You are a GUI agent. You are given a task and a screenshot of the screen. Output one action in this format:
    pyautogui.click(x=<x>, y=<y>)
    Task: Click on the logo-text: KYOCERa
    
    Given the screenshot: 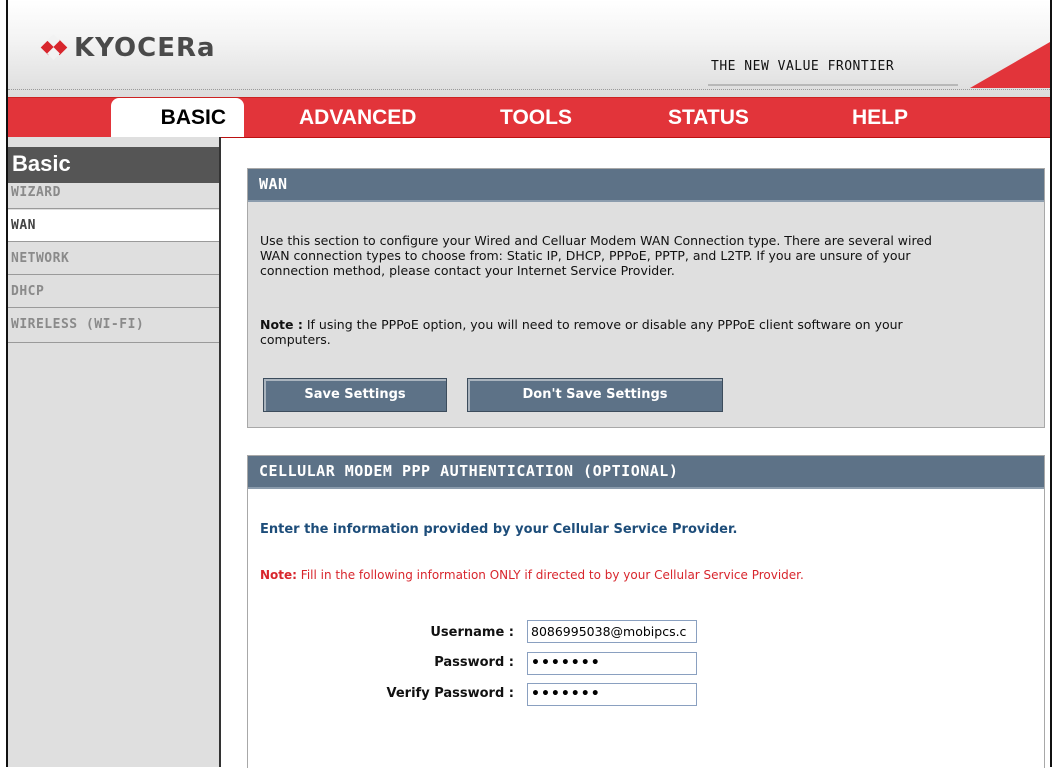 What is the action you would take?
    pyautogui.click(x=145, y=48)
    